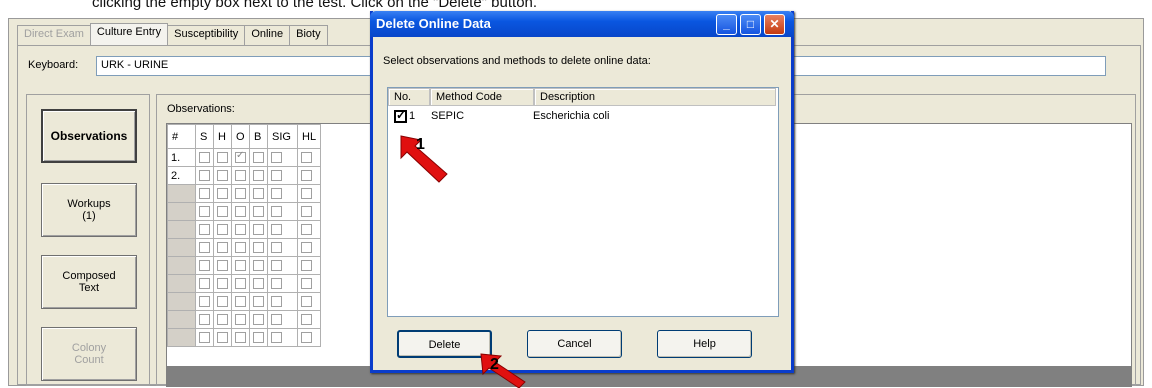 The width and height of the screenshot is (1152, 388). What do you see at coordinates (181, 337) in the screenshot?
I see `row-number` at bounding box center [181, 337].